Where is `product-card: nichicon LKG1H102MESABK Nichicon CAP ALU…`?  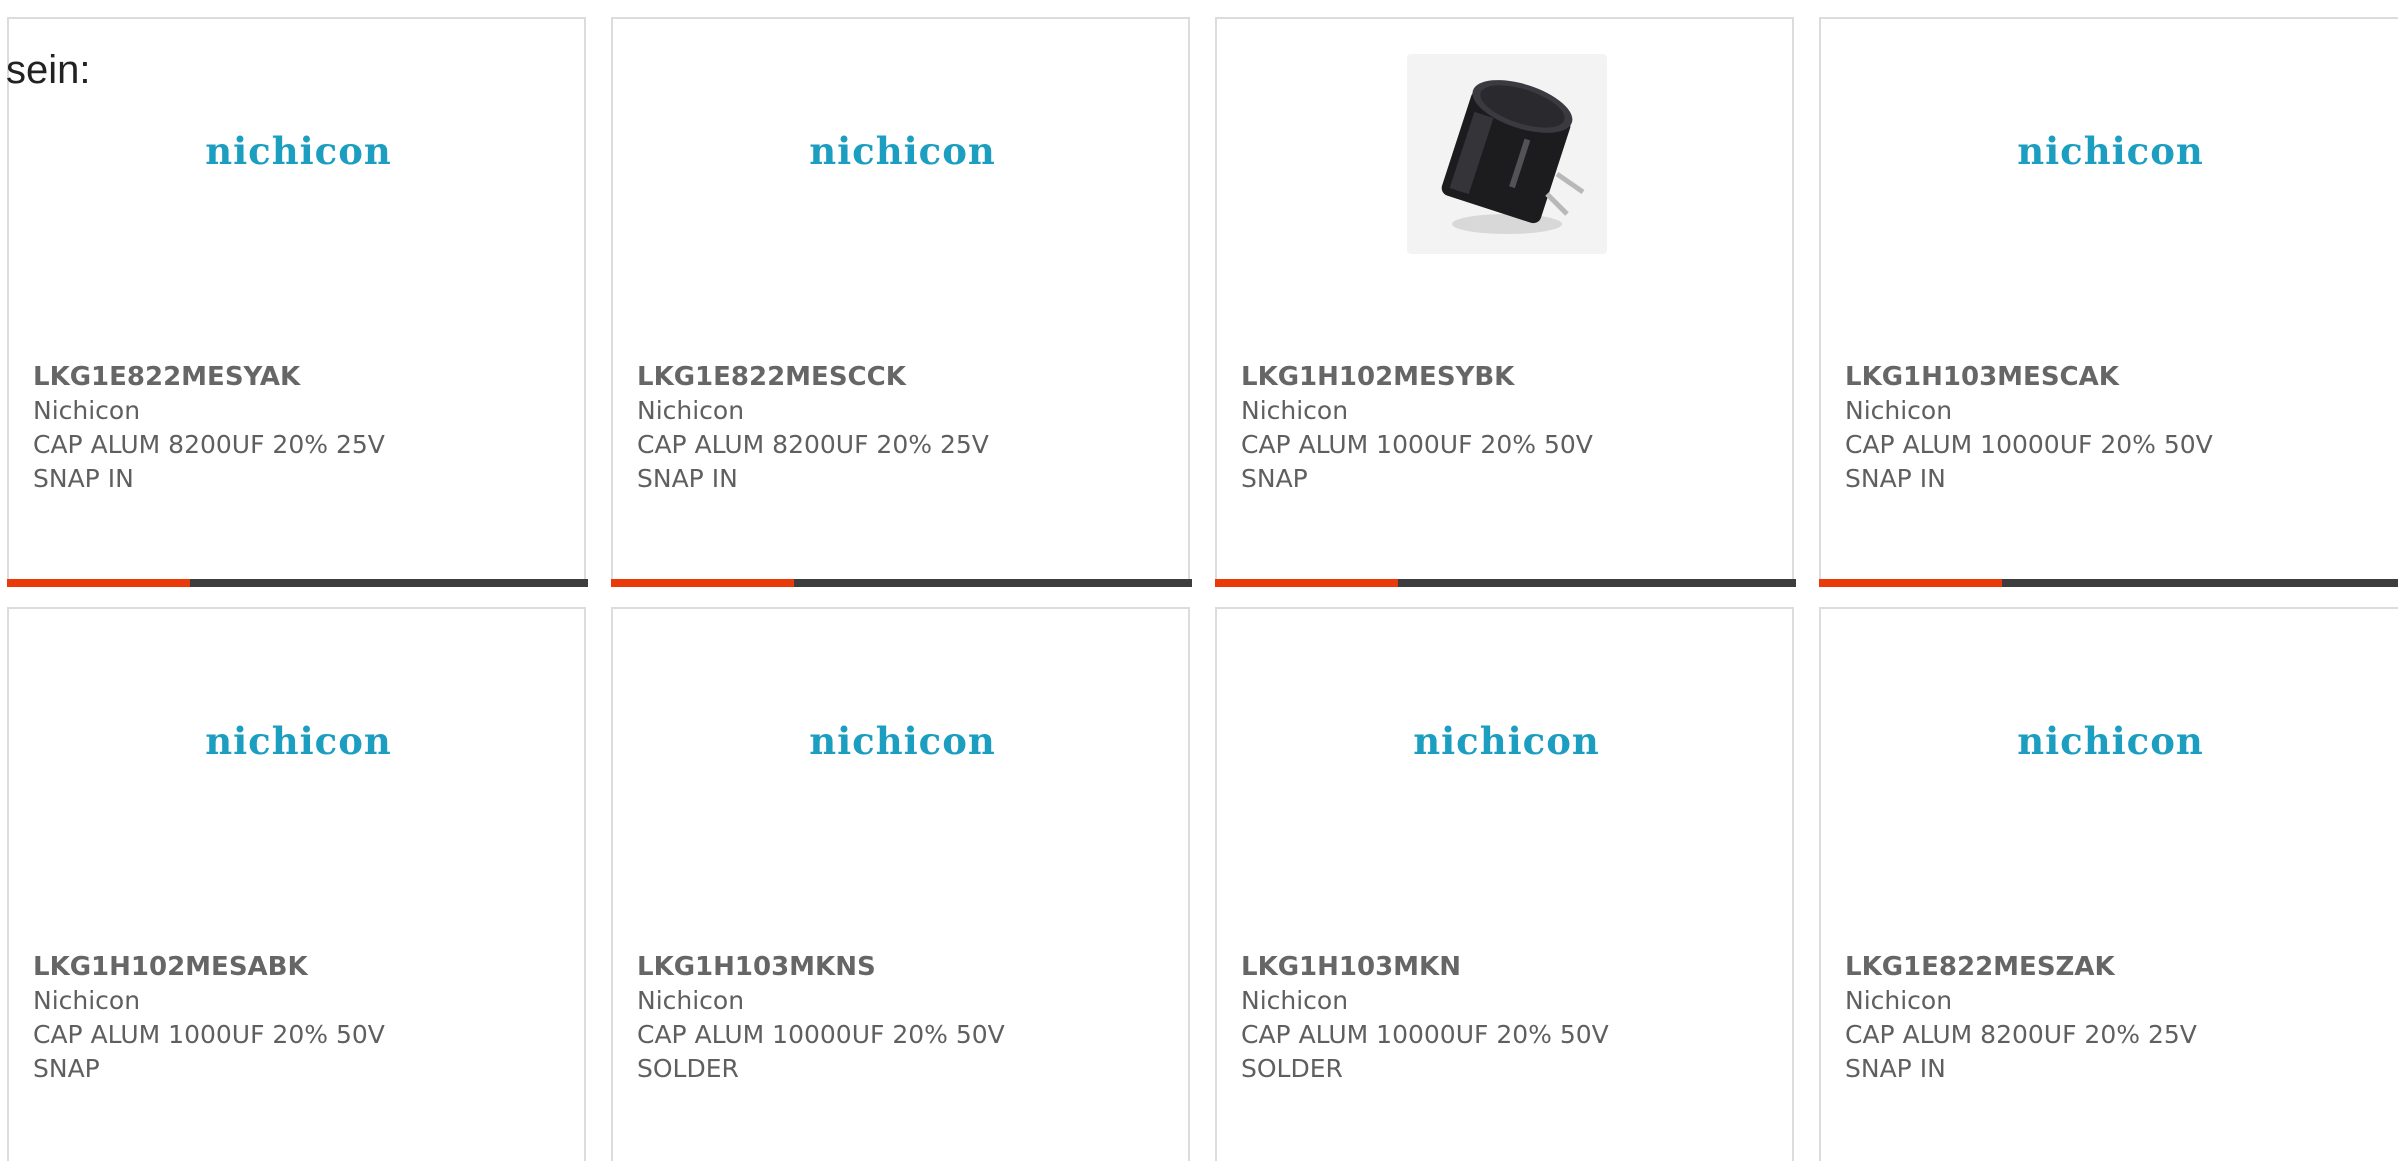
product-card: nichicon LKG1H102MESABK Nichicon CAP ALU… is located at coordinates (296, 884).